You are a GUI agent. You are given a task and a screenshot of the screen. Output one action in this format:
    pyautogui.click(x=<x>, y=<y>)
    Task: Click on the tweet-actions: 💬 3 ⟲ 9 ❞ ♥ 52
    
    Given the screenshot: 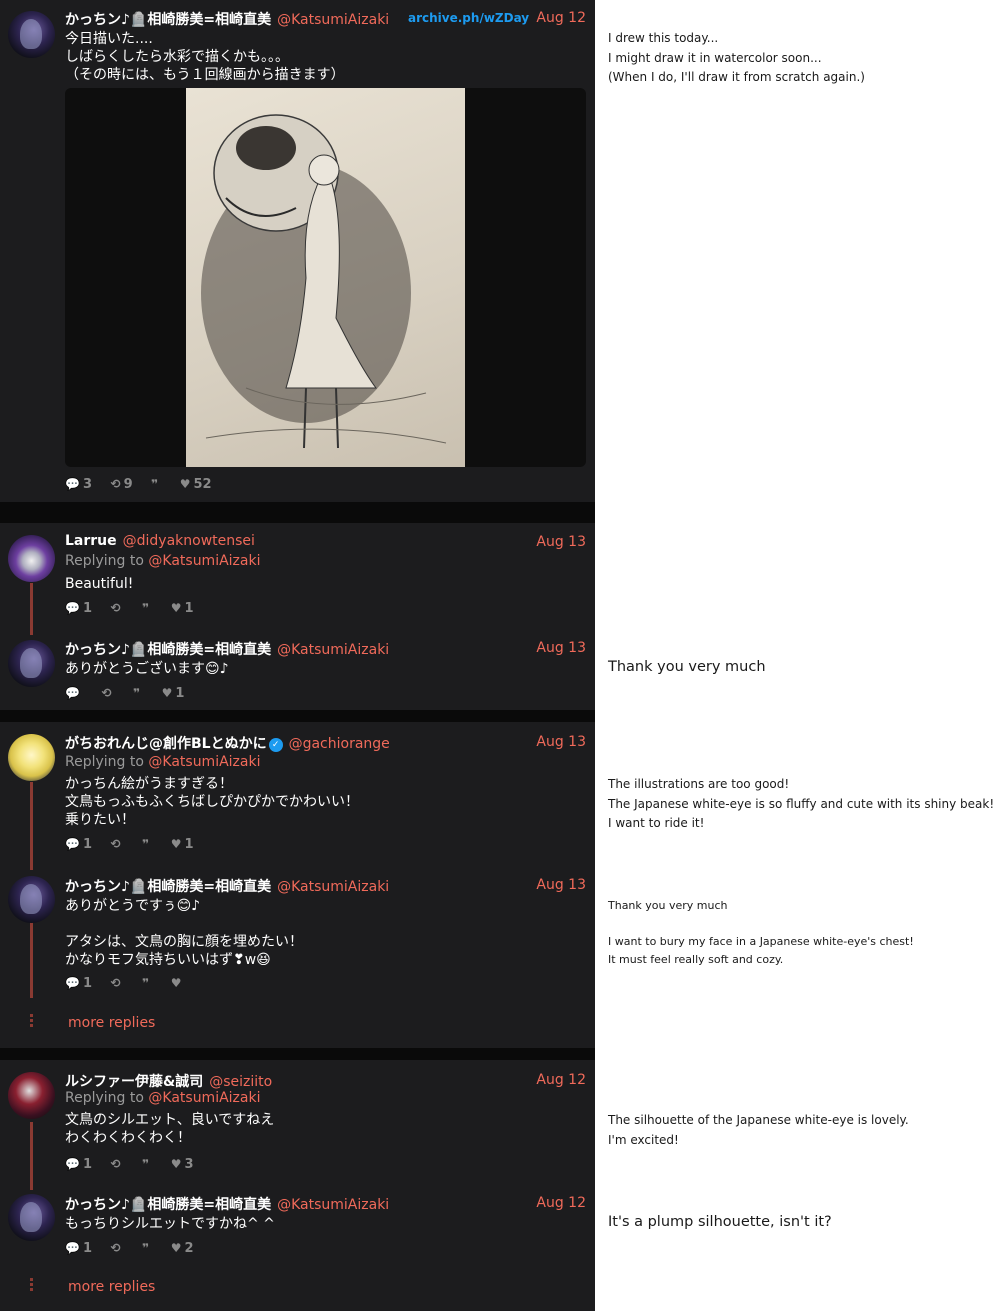 What is the action you would take?
    pyautogui.click(x=145, y=484)
    